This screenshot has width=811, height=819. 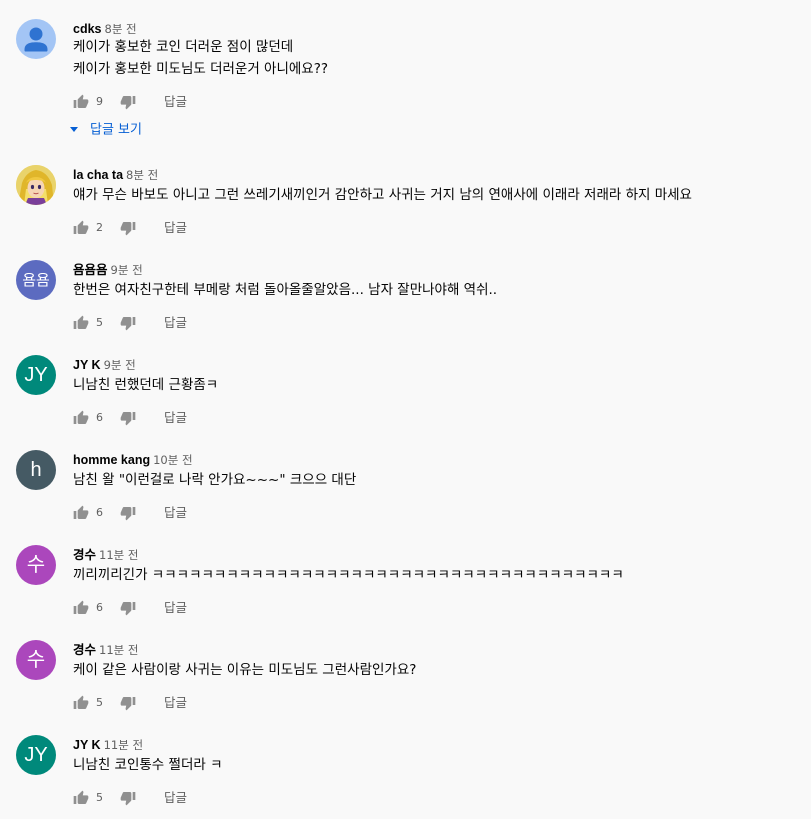 What do you see at coordinates (99, 227) in the screenshot?
I see `like-count: 2` at bounding box center [99, 227].